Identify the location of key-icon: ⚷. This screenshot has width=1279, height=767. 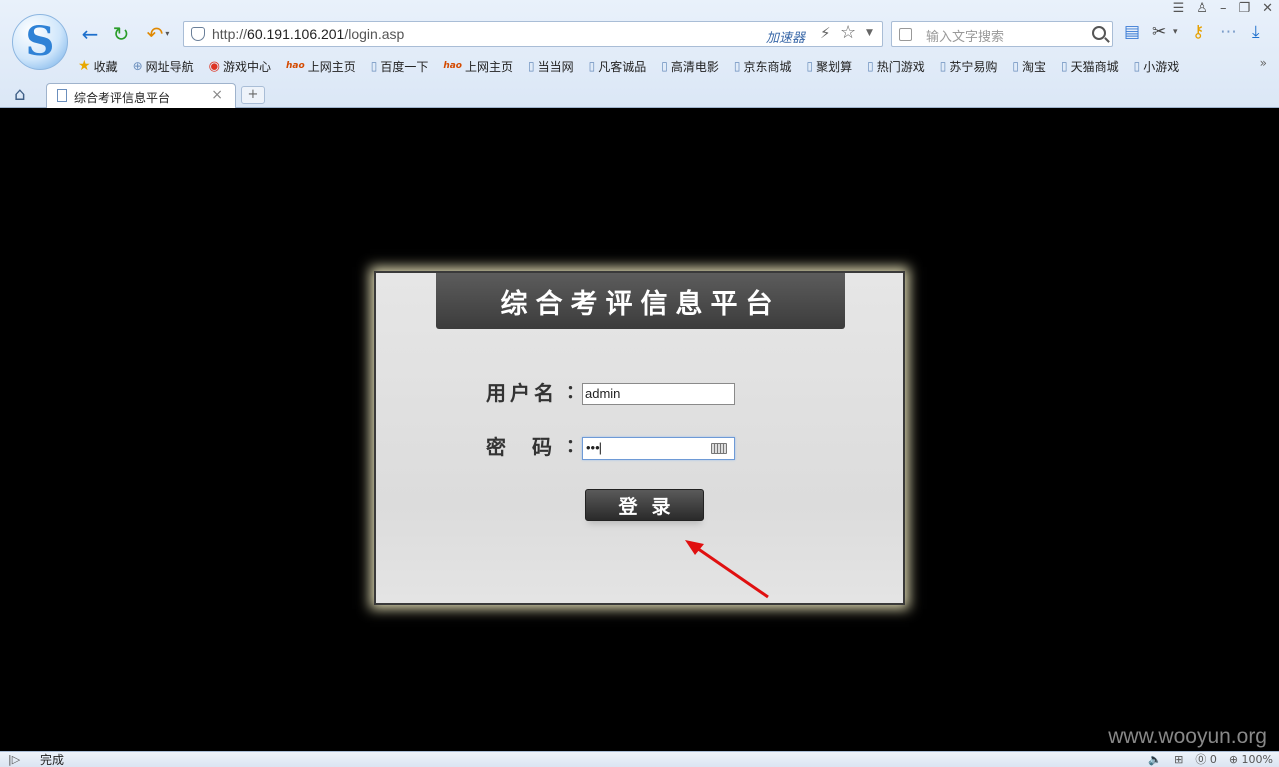
(1198, 32).